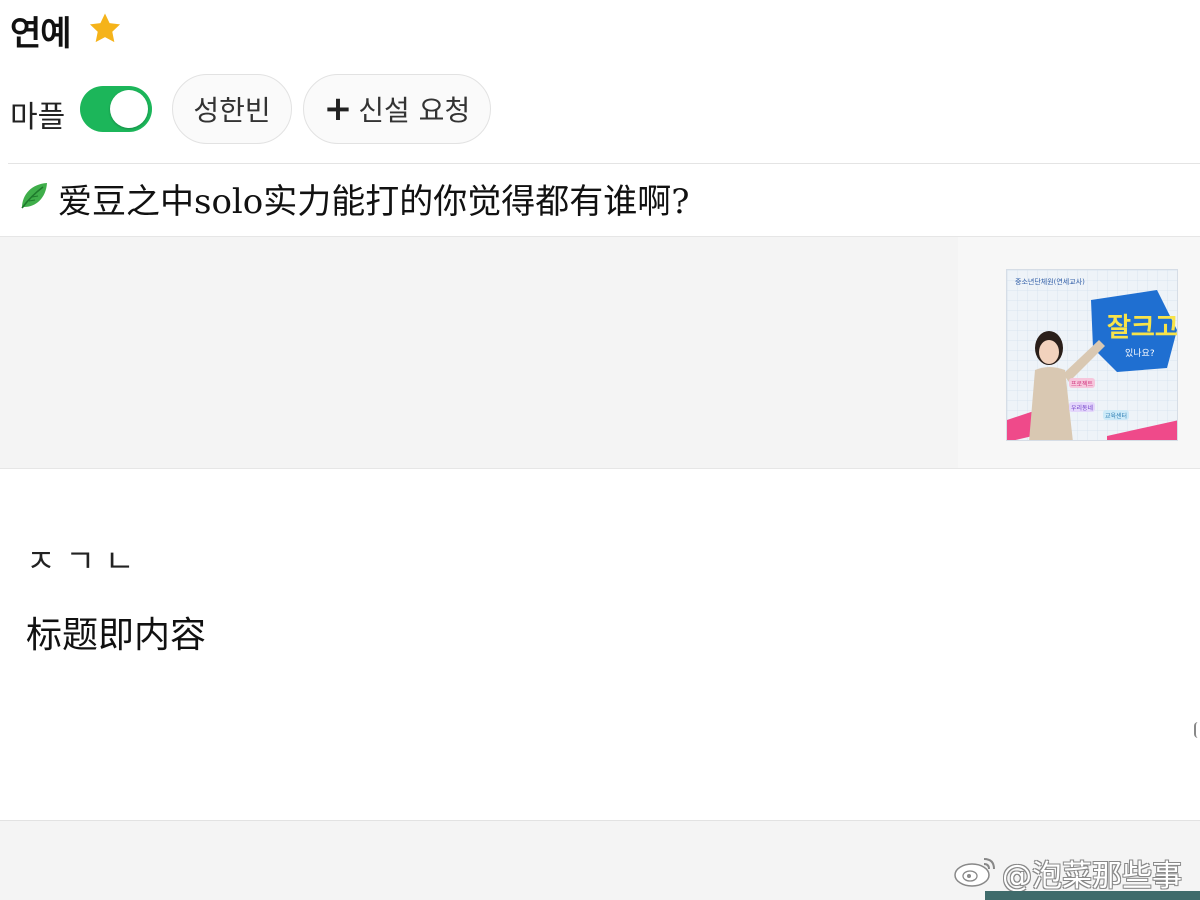  Describe the element at coordinates (34, 196) in the screenshot. I see `leaf-icon` at that location.